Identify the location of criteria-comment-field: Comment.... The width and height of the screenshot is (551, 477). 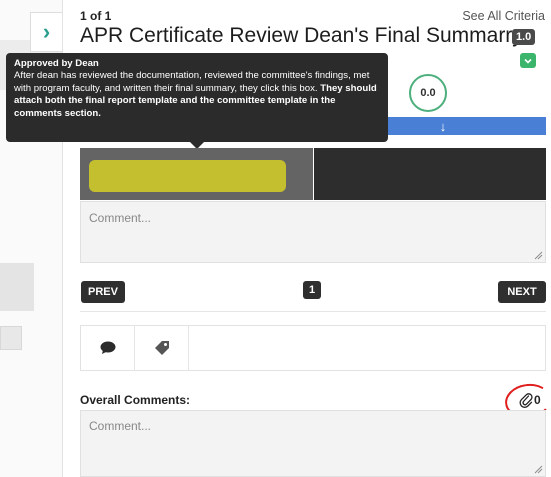
(313, 232).